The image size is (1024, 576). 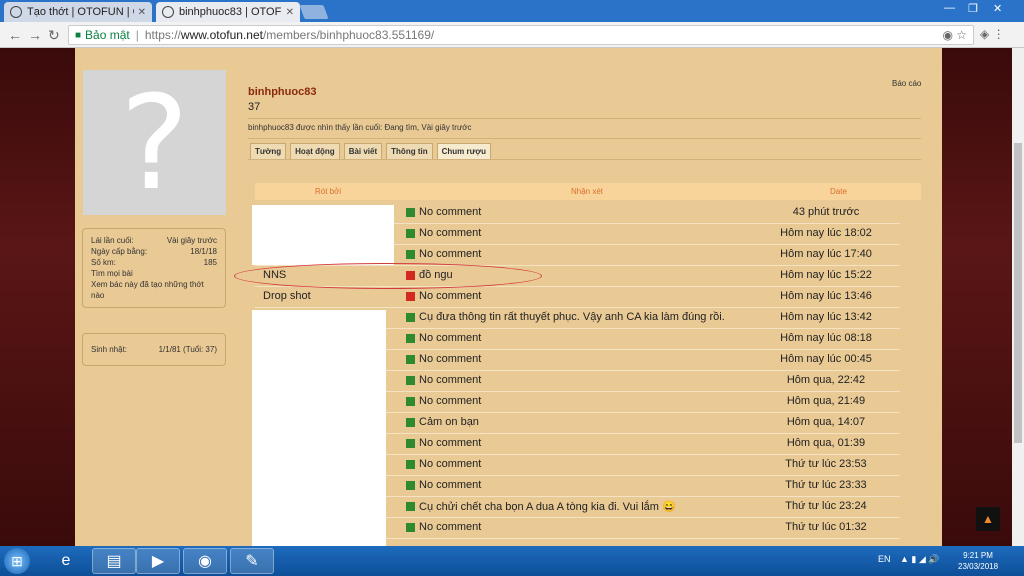 I want to click on view-threads-link: Xem bác này đã tạo những thớt nào, so click(x=154, y=290).